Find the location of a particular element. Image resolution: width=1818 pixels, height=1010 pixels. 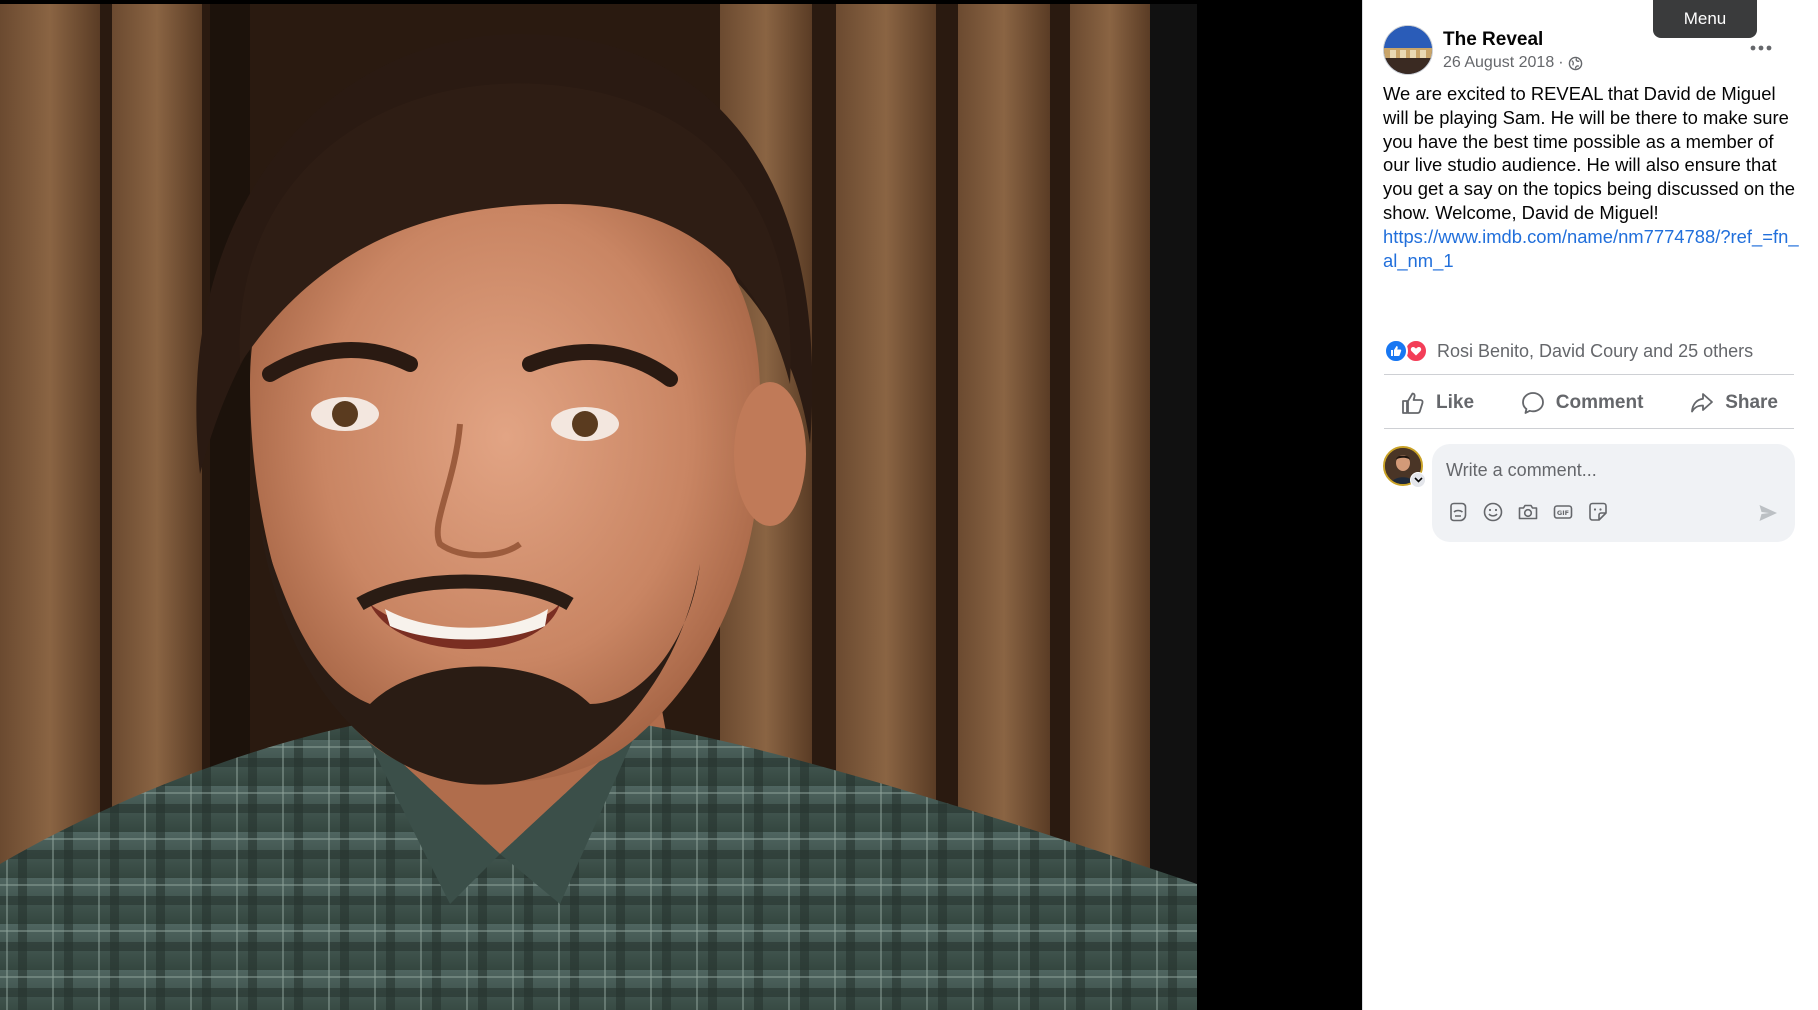

globe-icon is located at coordinates (1575, 63).